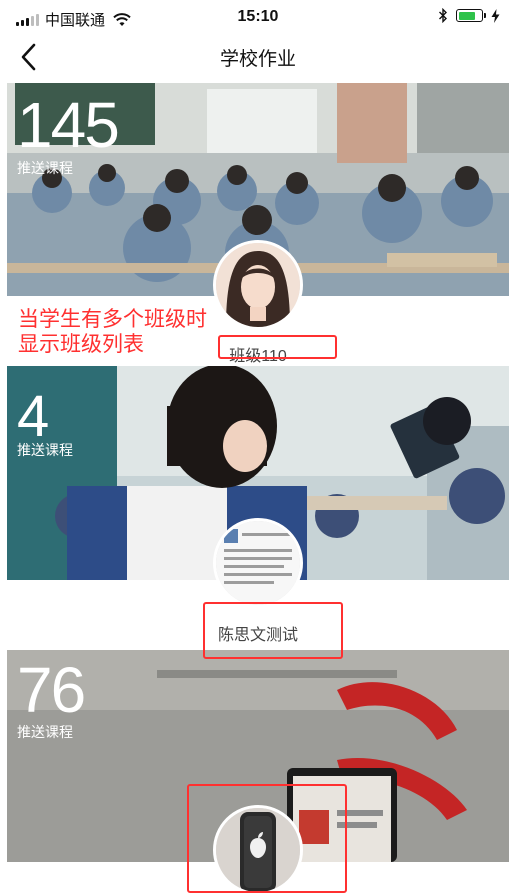  What do you see at coordinates (112, 319) in the screenshot?
I see `annotation-line-1: 当学生有多个班级时` at bounding box center [112, 319].